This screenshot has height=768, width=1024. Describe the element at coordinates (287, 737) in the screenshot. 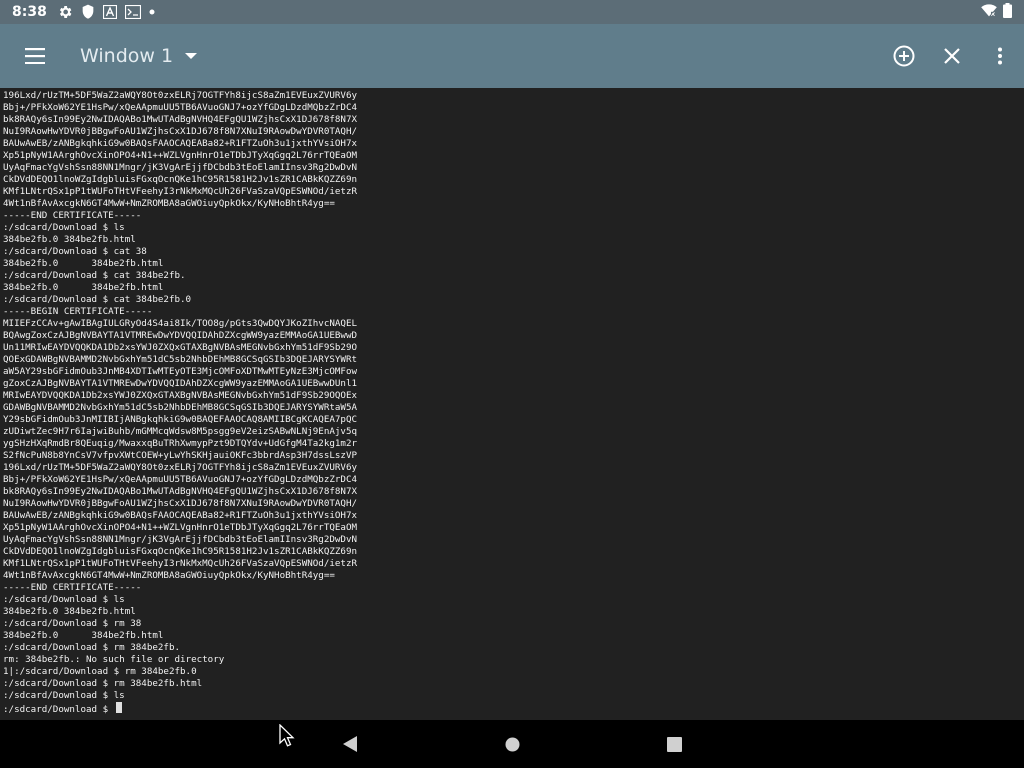

I see `cursor-arrow-icon` at that location.